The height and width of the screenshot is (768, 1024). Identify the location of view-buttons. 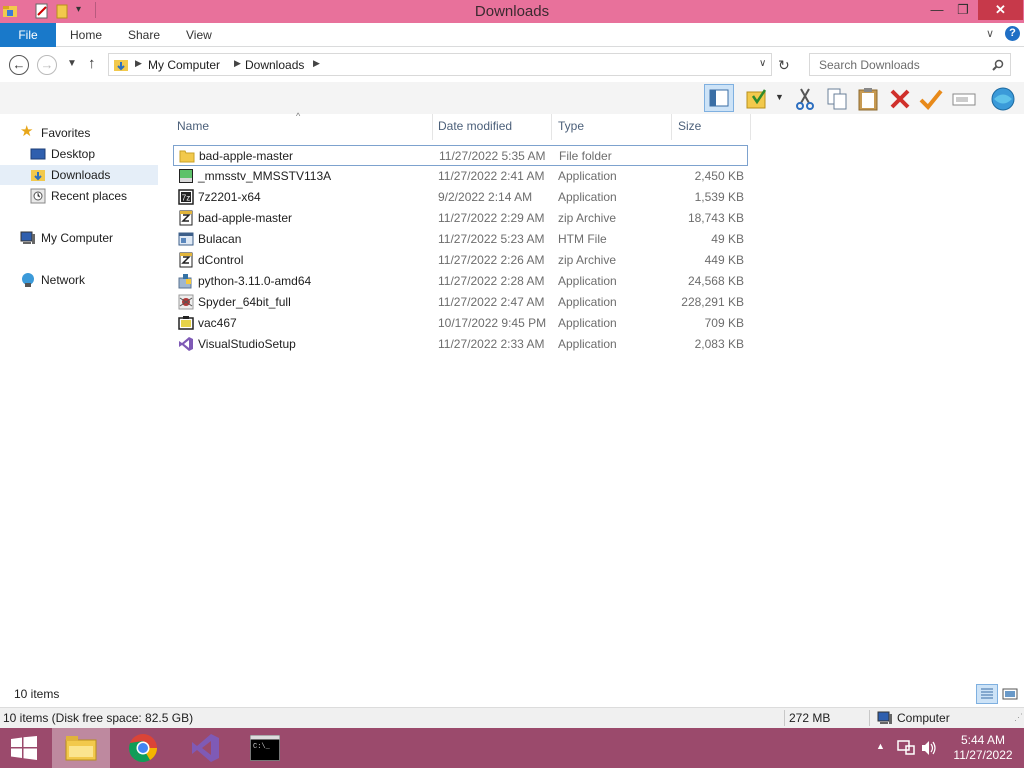
(998, 694).